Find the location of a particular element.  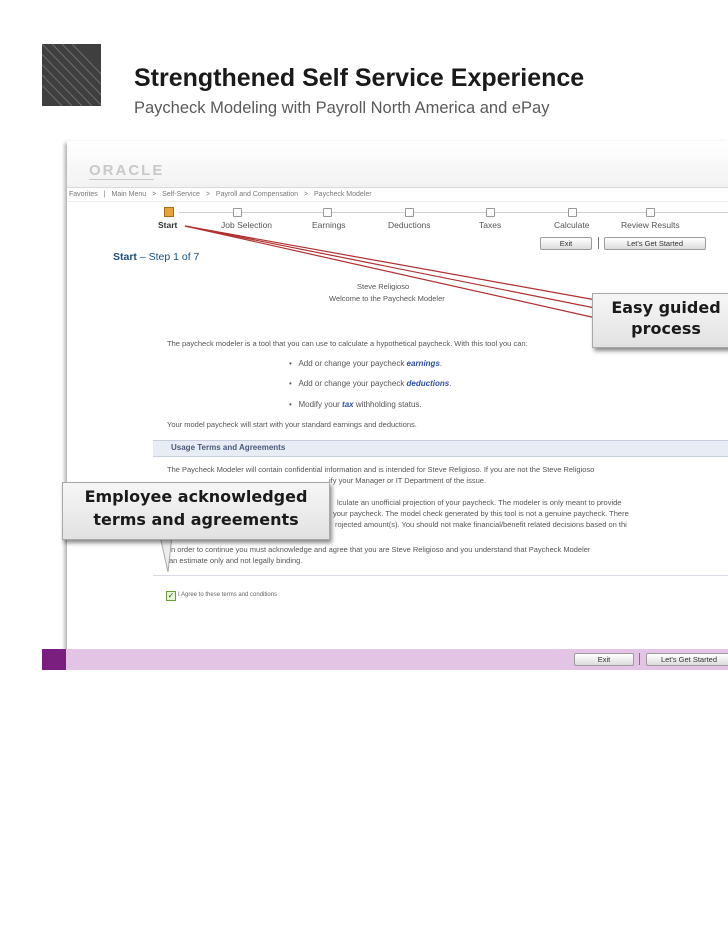

page-title: Start – Step 1 of 7 is located at coordinates (156, 257).